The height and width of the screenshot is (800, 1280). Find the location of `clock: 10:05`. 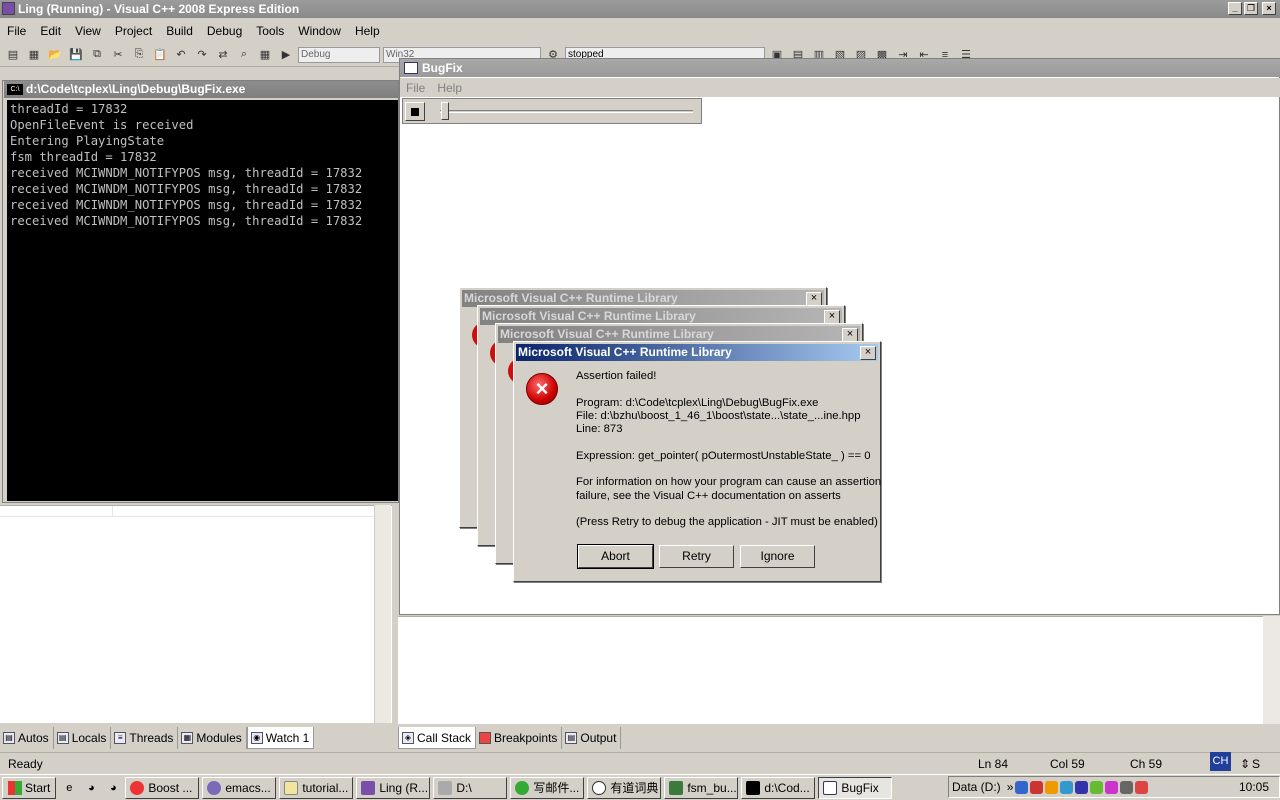

clock: 10:05 is located at coordinates (1254, 787).